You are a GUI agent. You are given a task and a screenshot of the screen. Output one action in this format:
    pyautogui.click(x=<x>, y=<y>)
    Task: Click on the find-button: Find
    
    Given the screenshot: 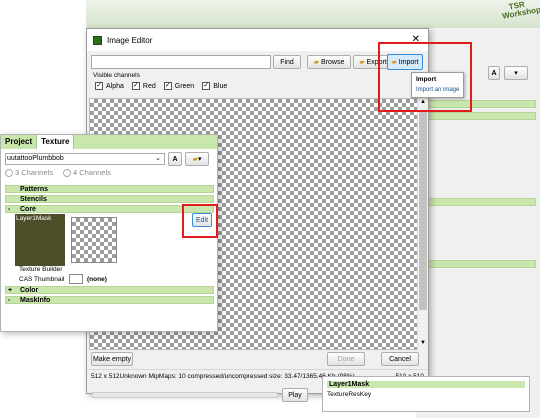 What is the action you would take?
    pyautogui.click(x=287, y=62)
    